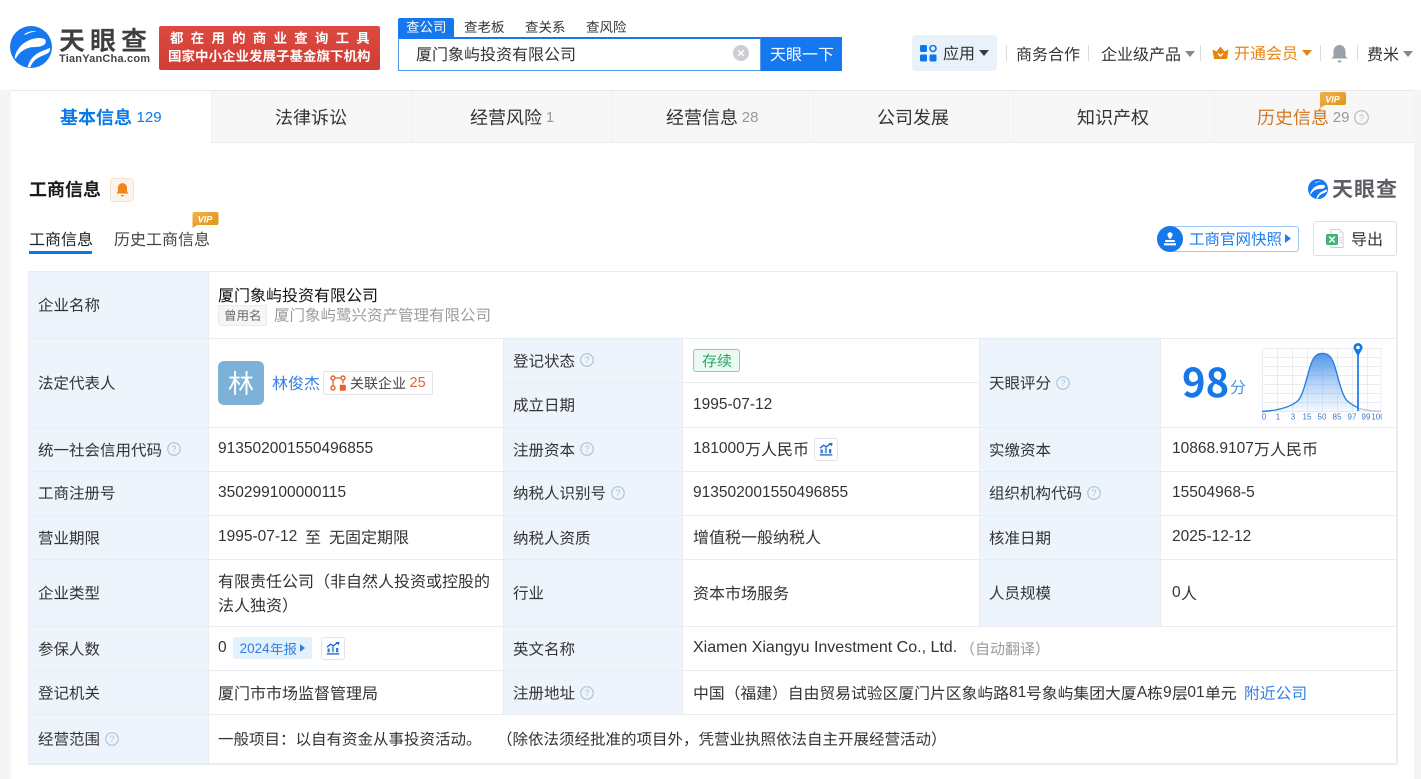  I want to click on svg-text: 1, so click(1278, 417).